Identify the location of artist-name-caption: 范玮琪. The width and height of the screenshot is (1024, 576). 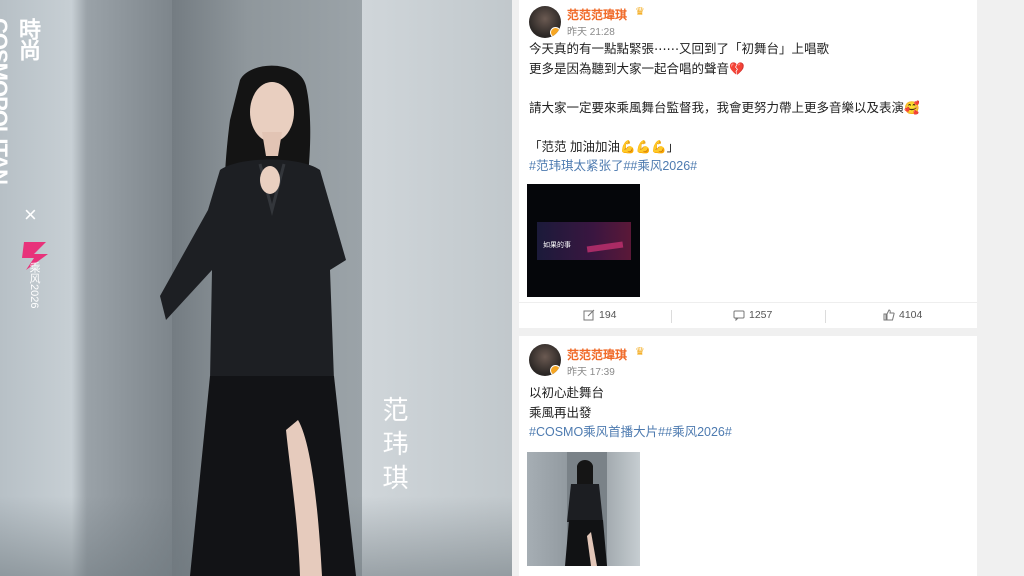
(393, 447).